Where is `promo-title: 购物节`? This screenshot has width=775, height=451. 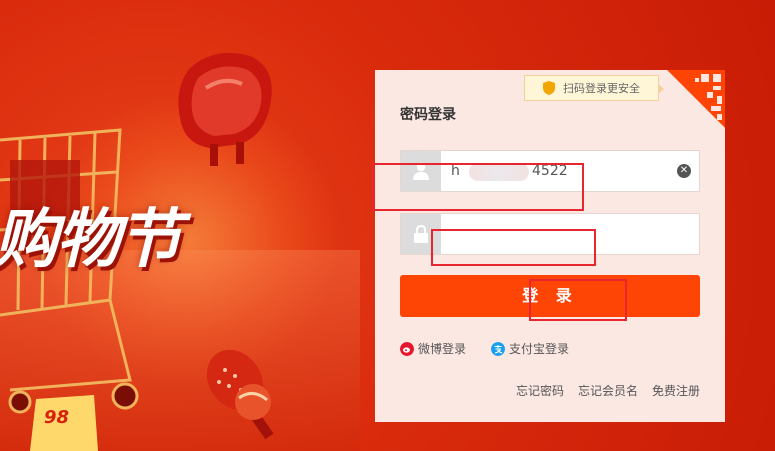
promo-title: 购物节 is located at coordinates (91, 240).